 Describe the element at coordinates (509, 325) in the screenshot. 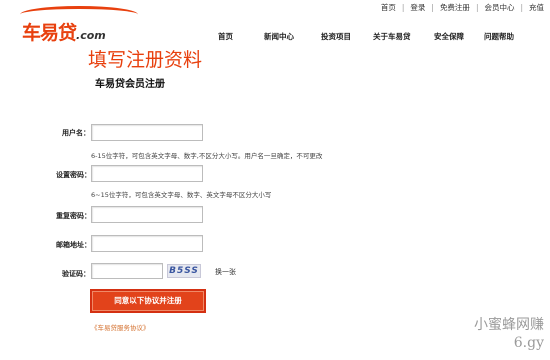

I see `watermark-line1: 小蜜蜂网赚` at that location.